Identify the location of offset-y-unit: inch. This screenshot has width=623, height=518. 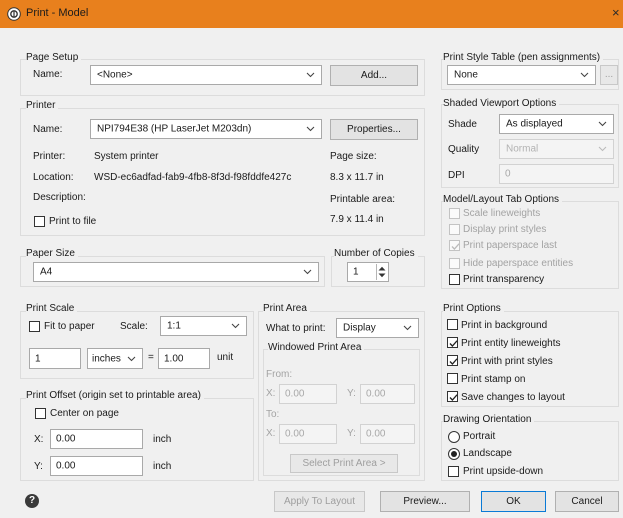
(162, 466).